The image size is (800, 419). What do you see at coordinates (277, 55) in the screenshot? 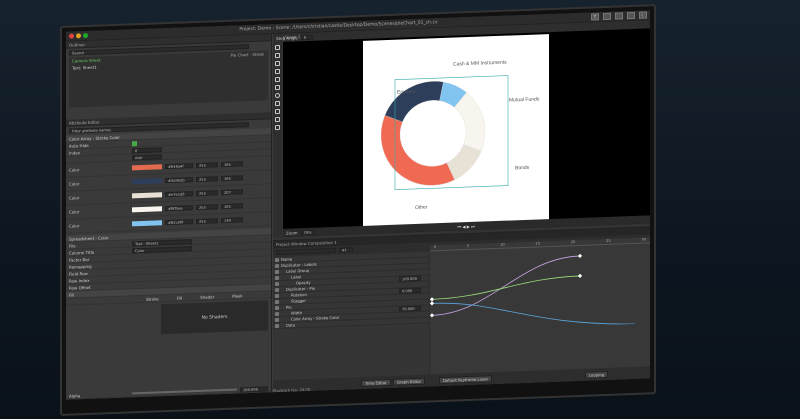
I see `move-tool-icon` at bounding box center [277, 55].